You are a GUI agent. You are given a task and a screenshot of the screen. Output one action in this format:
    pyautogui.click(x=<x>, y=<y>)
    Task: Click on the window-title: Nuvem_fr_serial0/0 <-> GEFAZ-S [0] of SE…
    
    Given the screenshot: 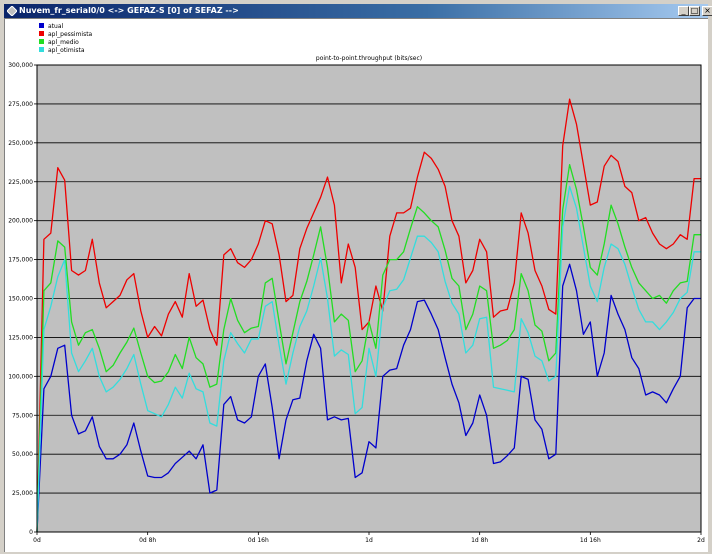 What is the action you would take?
    pyautogui.click(x=129, y=10)
    